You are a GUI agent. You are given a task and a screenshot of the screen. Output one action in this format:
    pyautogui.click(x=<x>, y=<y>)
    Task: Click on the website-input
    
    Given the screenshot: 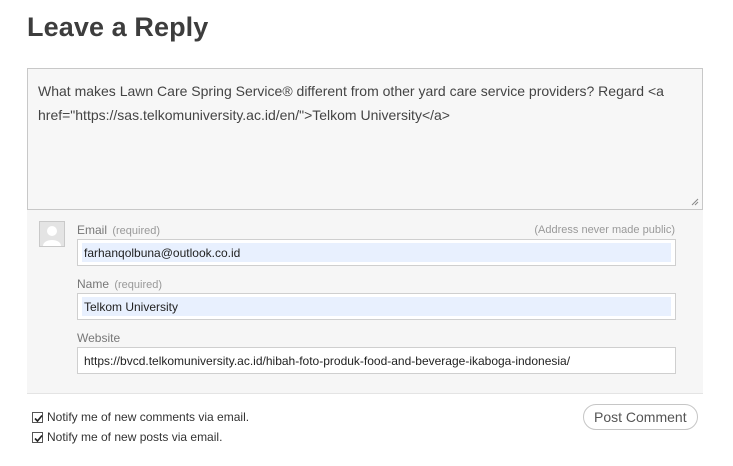 What is the action you would take?
    pyautogui.click(x=376, y=360)
    